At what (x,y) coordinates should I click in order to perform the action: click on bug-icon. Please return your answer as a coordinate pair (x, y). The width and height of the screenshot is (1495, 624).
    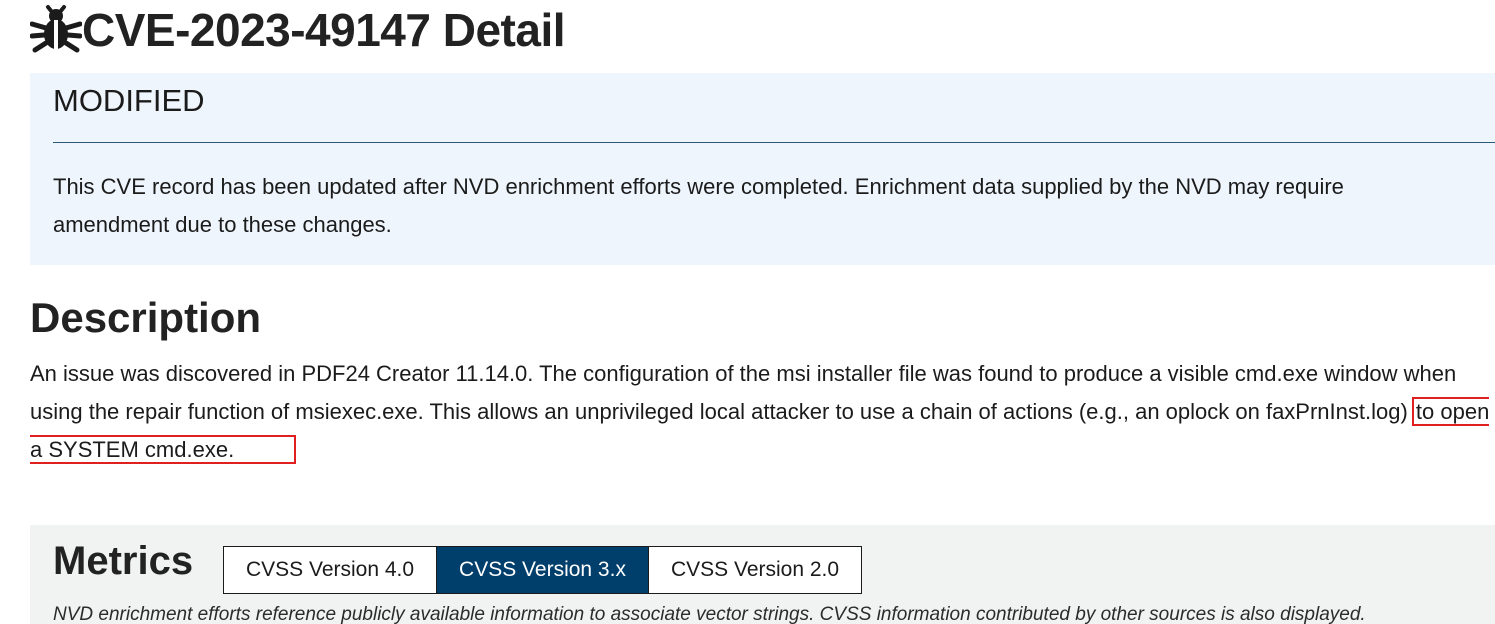
    Looking at the image, I should click on (56, 30).